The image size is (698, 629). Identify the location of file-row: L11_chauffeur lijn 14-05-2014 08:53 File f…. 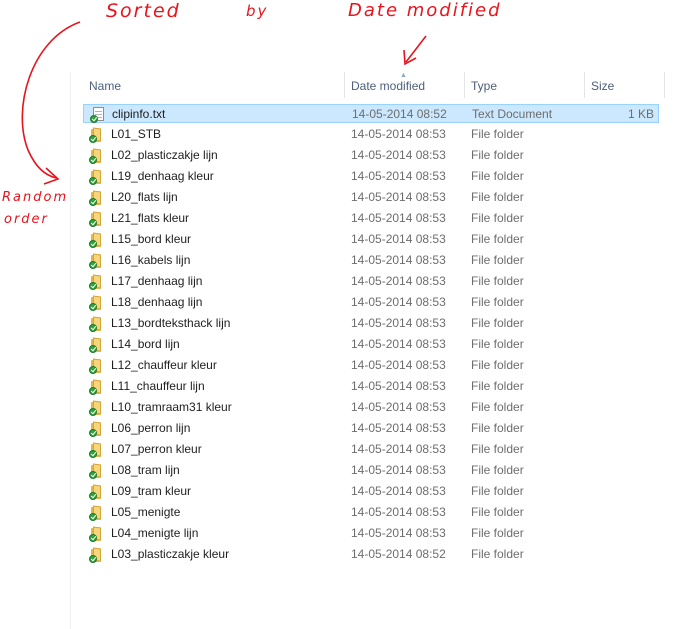
(371, 386).